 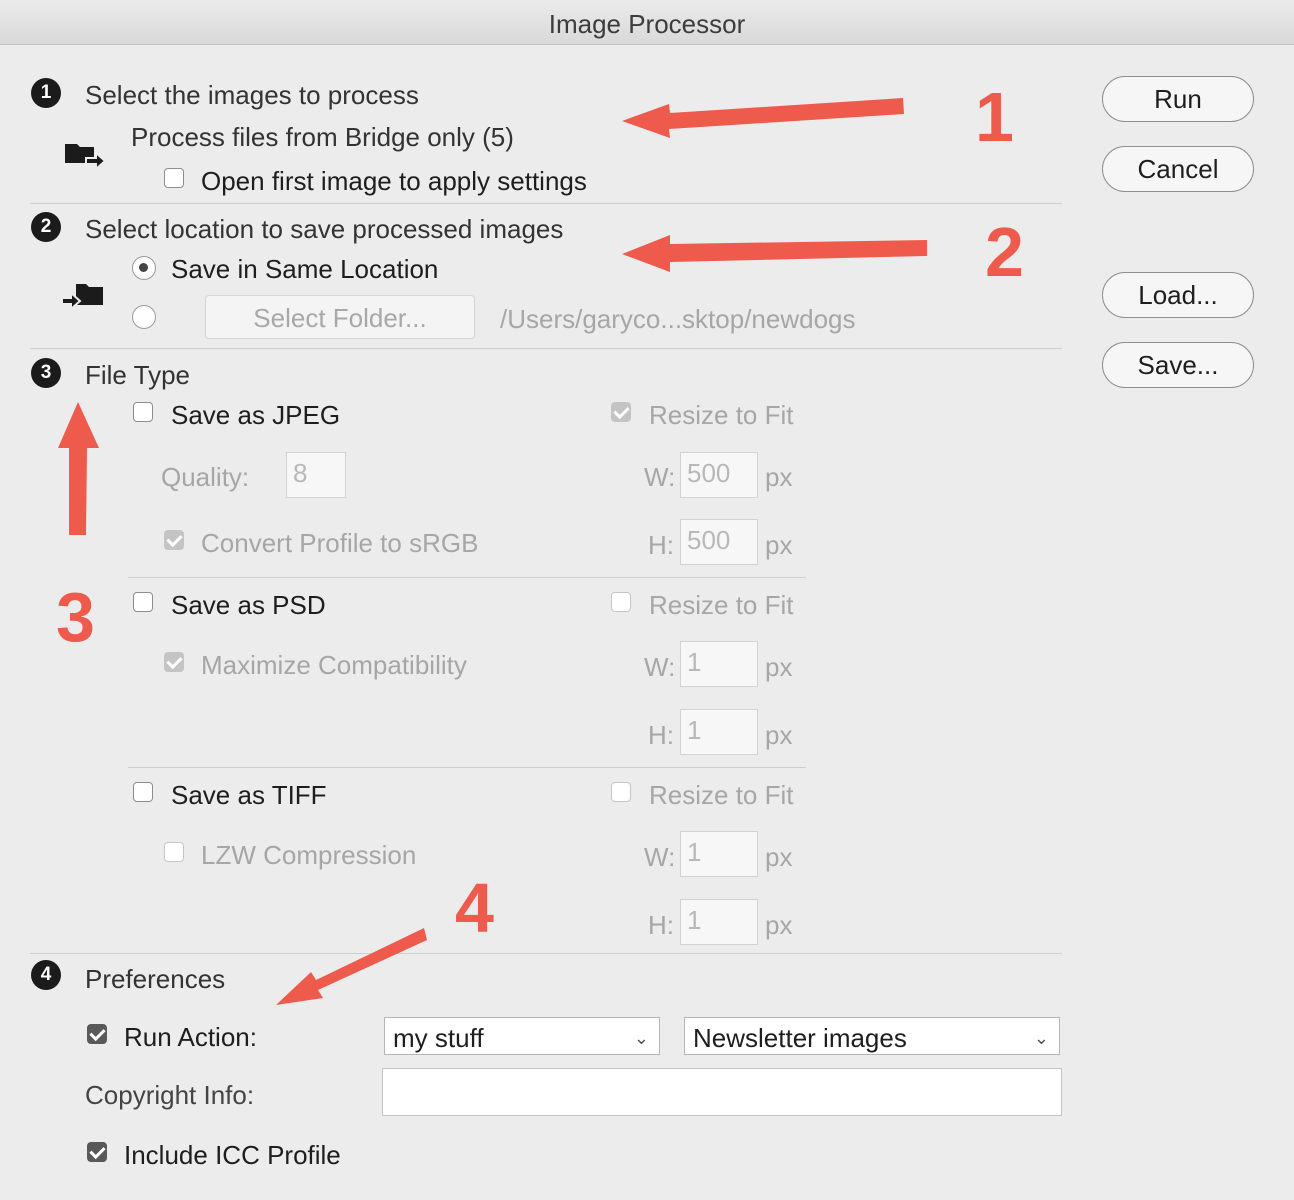 What do you see at coordinates (75, 617) in the screenshot?
I see `annotation-label-3: 3` at bounding box center [75, 617].